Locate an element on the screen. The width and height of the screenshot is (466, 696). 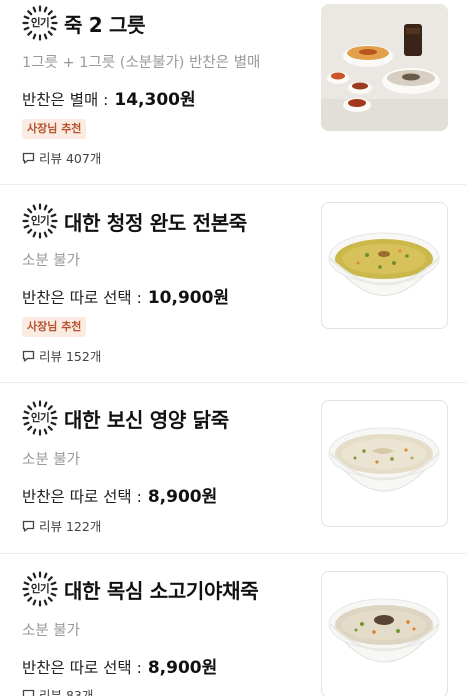
menu-item-title-row: 인기 죽 2 그릇 is located at coordinates (84, 23).